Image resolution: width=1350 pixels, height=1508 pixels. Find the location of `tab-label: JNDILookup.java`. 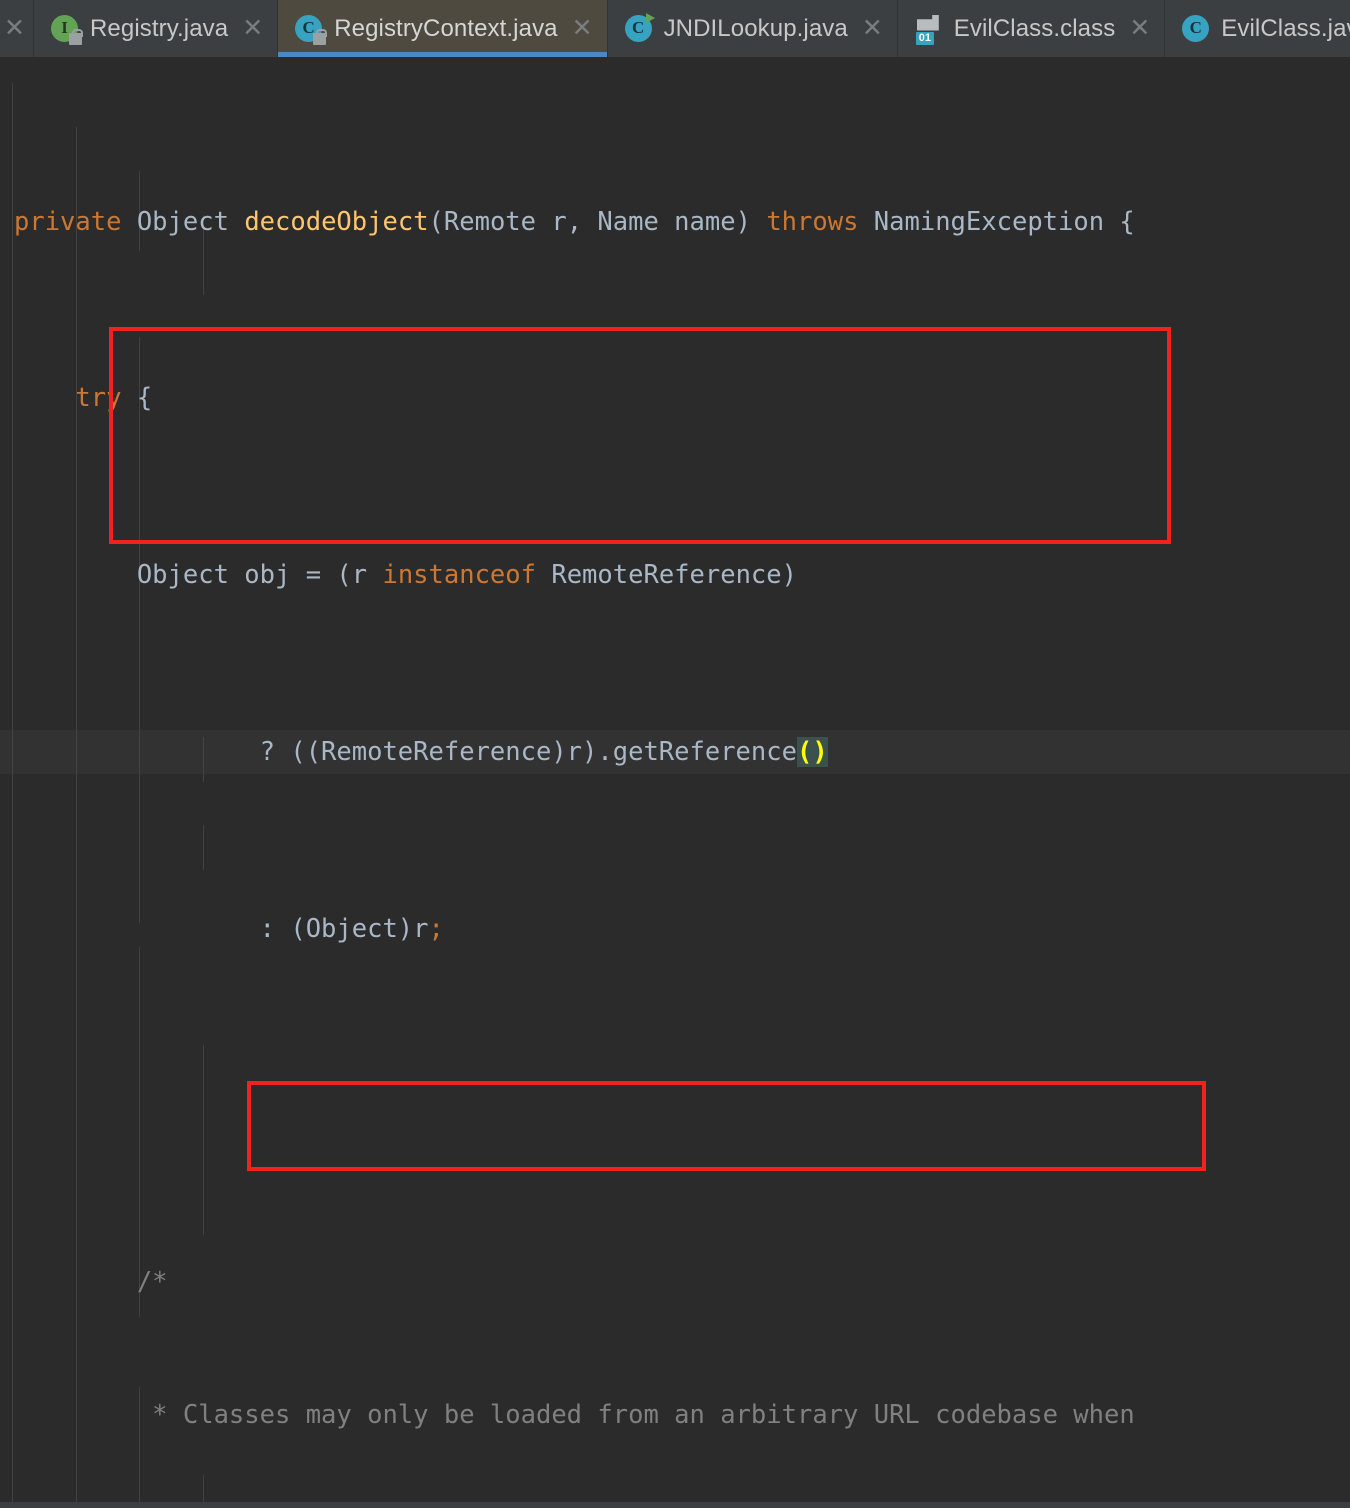

tab-label: JNDILookup.java is located at coordinates (755, 28).